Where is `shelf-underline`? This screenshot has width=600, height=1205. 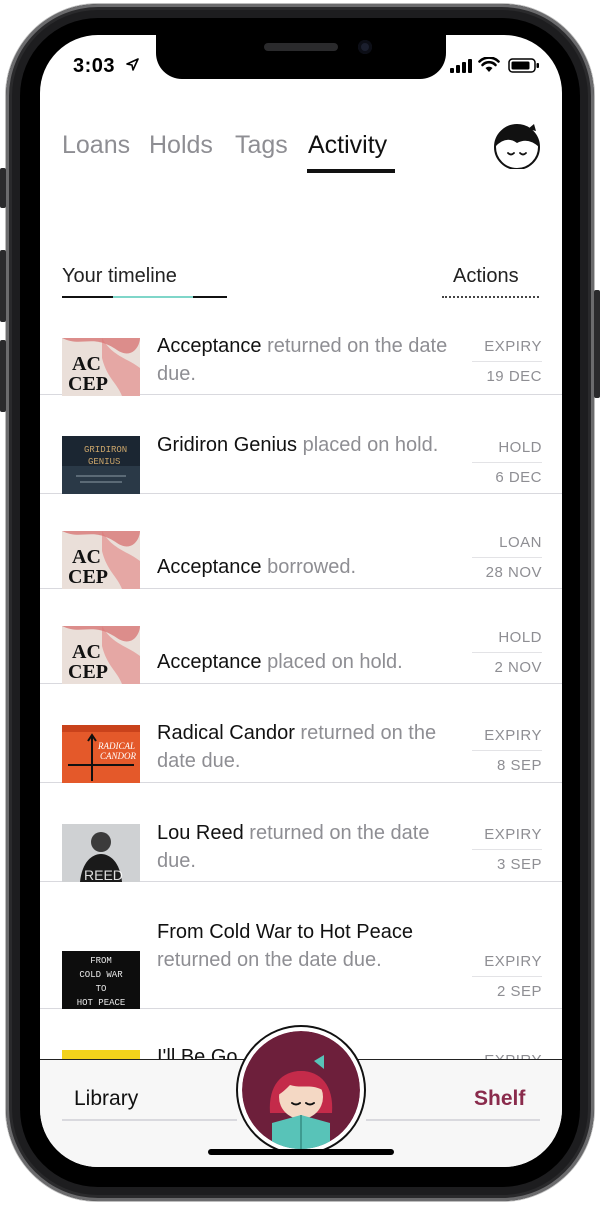
shelf-underline is located at coordinates (453, 1120).